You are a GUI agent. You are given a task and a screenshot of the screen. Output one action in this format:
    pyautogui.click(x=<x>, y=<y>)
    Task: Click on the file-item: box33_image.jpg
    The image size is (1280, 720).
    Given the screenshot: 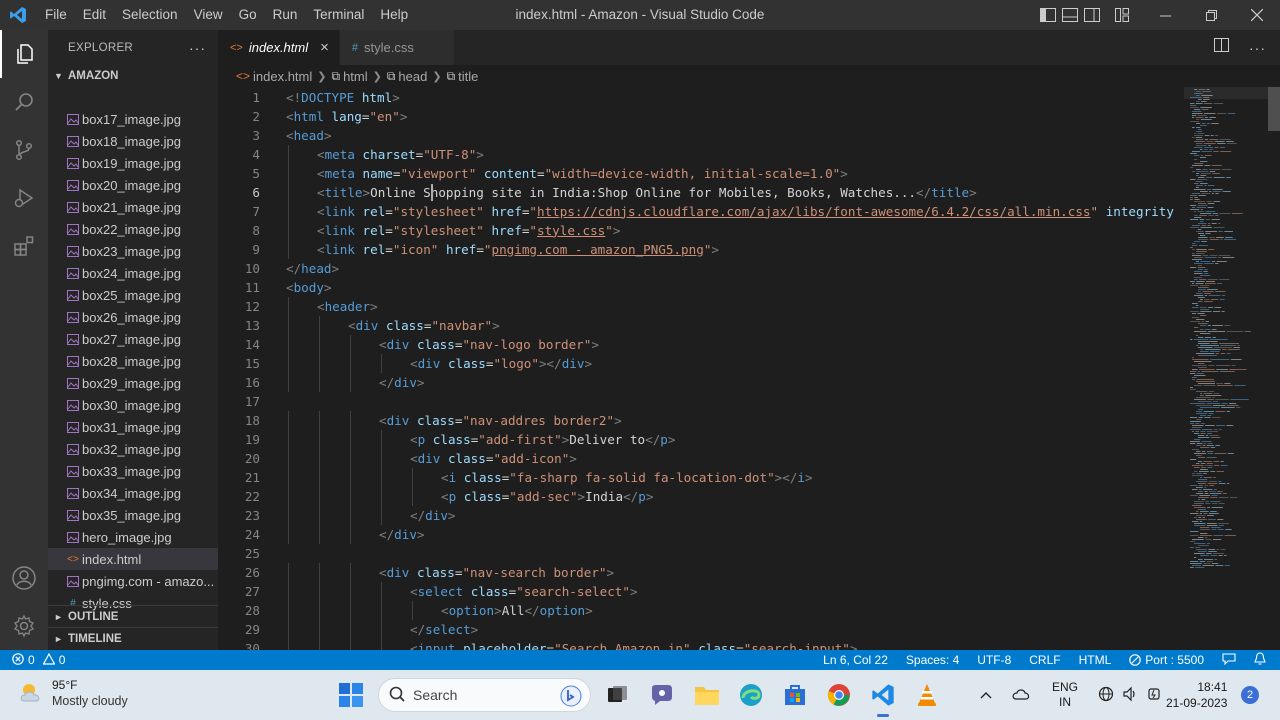 What is the action you would take?
    pyautogui.click(x=133, y=471)
    